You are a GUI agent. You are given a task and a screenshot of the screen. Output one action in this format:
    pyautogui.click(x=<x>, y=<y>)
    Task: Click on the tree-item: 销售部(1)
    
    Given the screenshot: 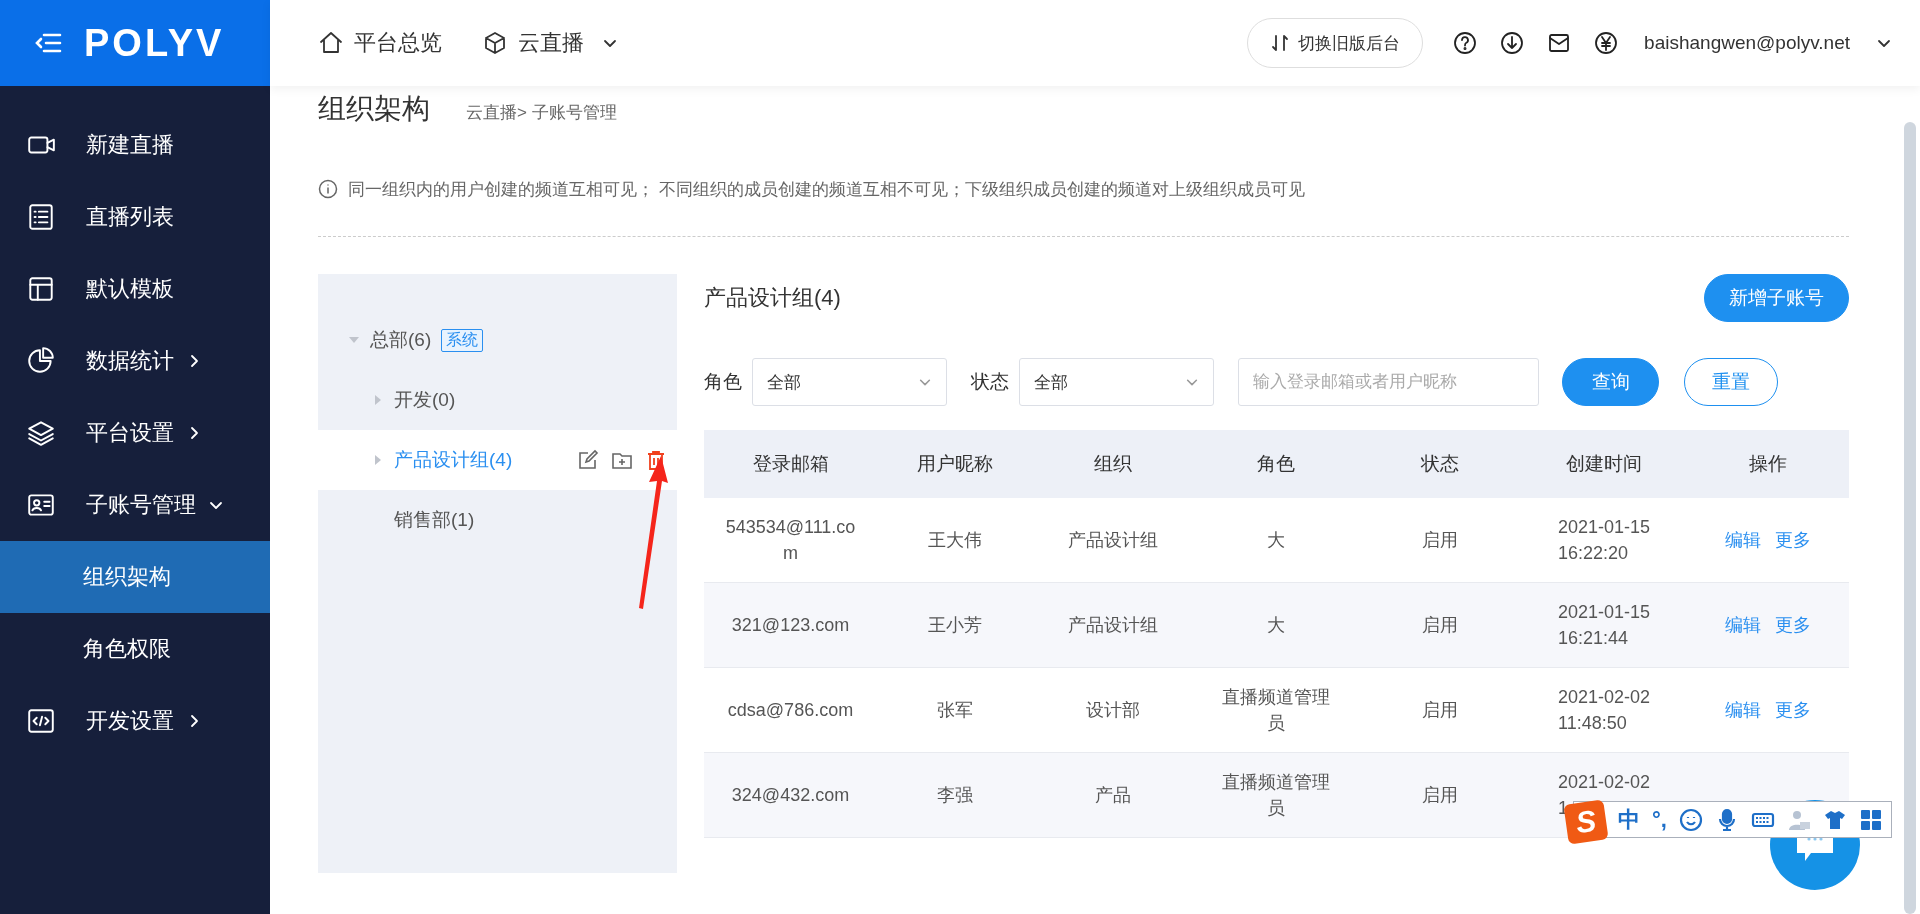 What is the action you would take?
    pyautogui.click(x=497, y=520)
    